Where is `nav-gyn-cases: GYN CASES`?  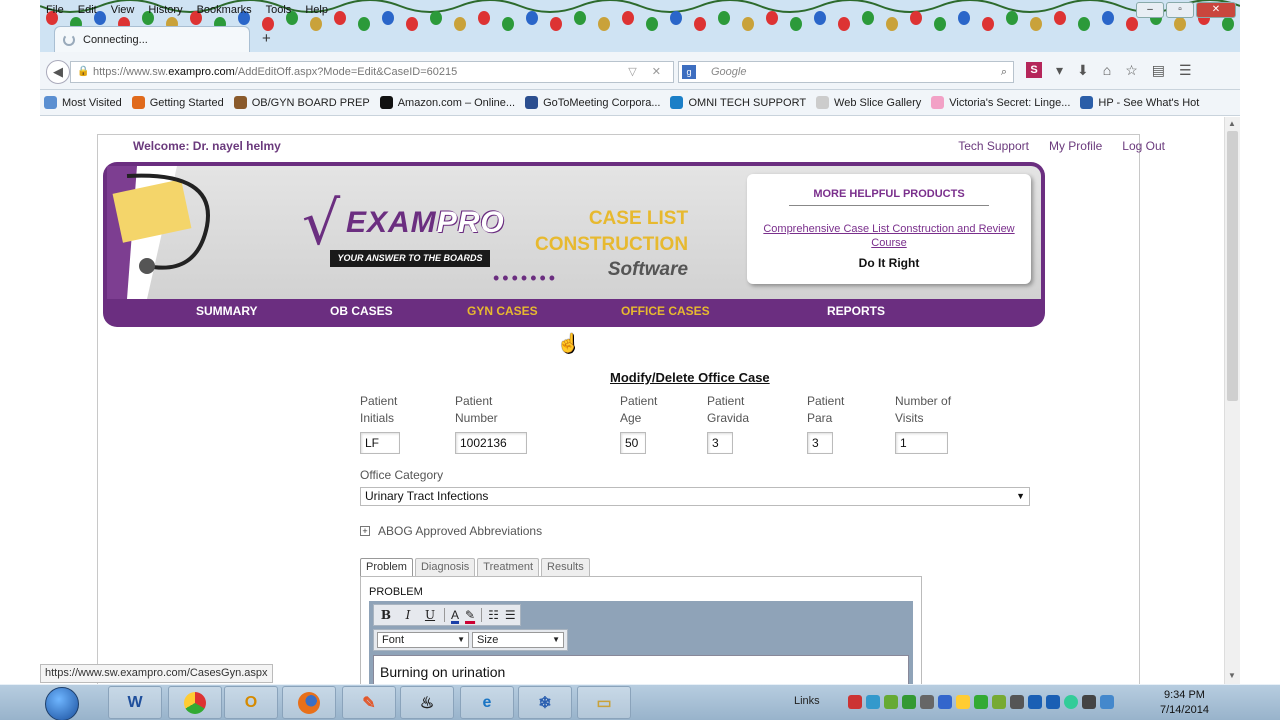
nav-gyn-cases: GYN CASES is located at coordinates (502, 311).